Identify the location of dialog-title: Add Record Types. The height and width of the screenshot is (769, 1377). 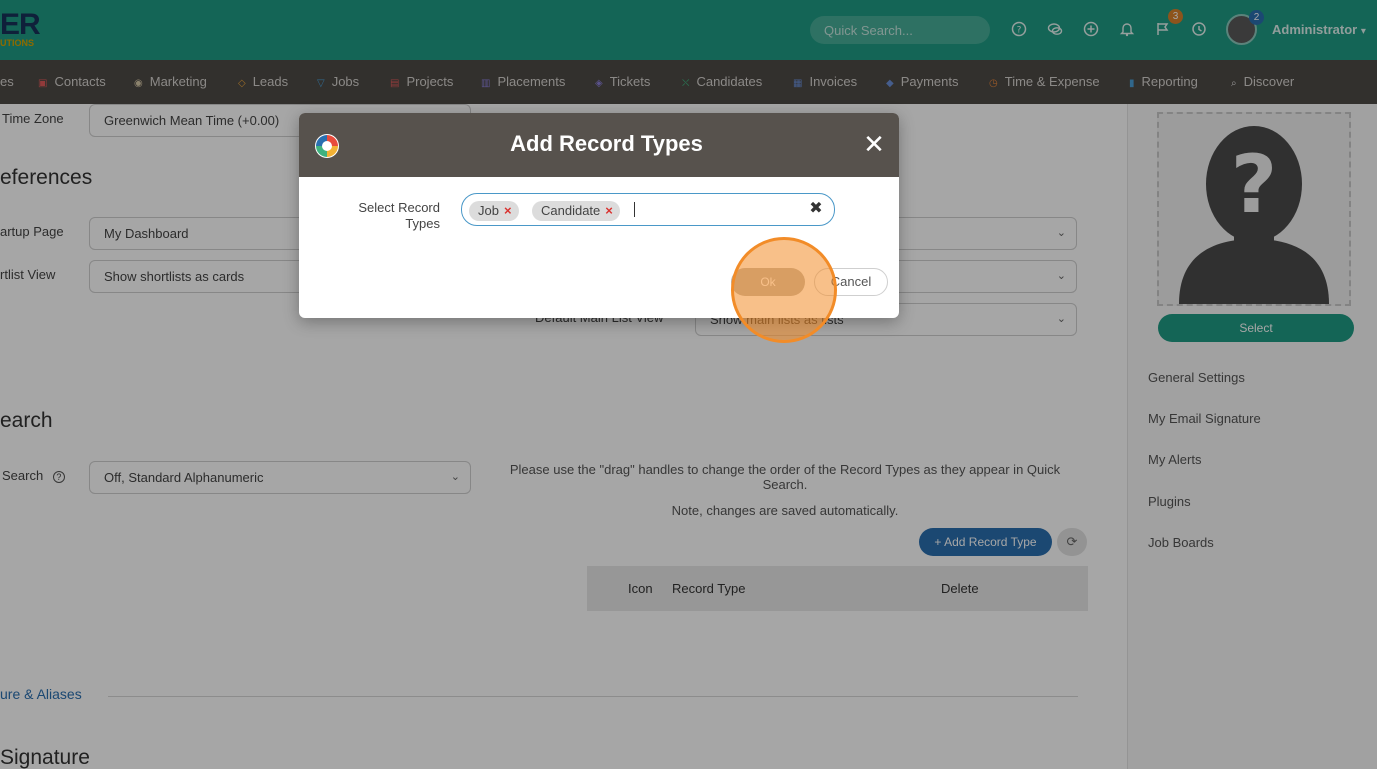
(606, 143).